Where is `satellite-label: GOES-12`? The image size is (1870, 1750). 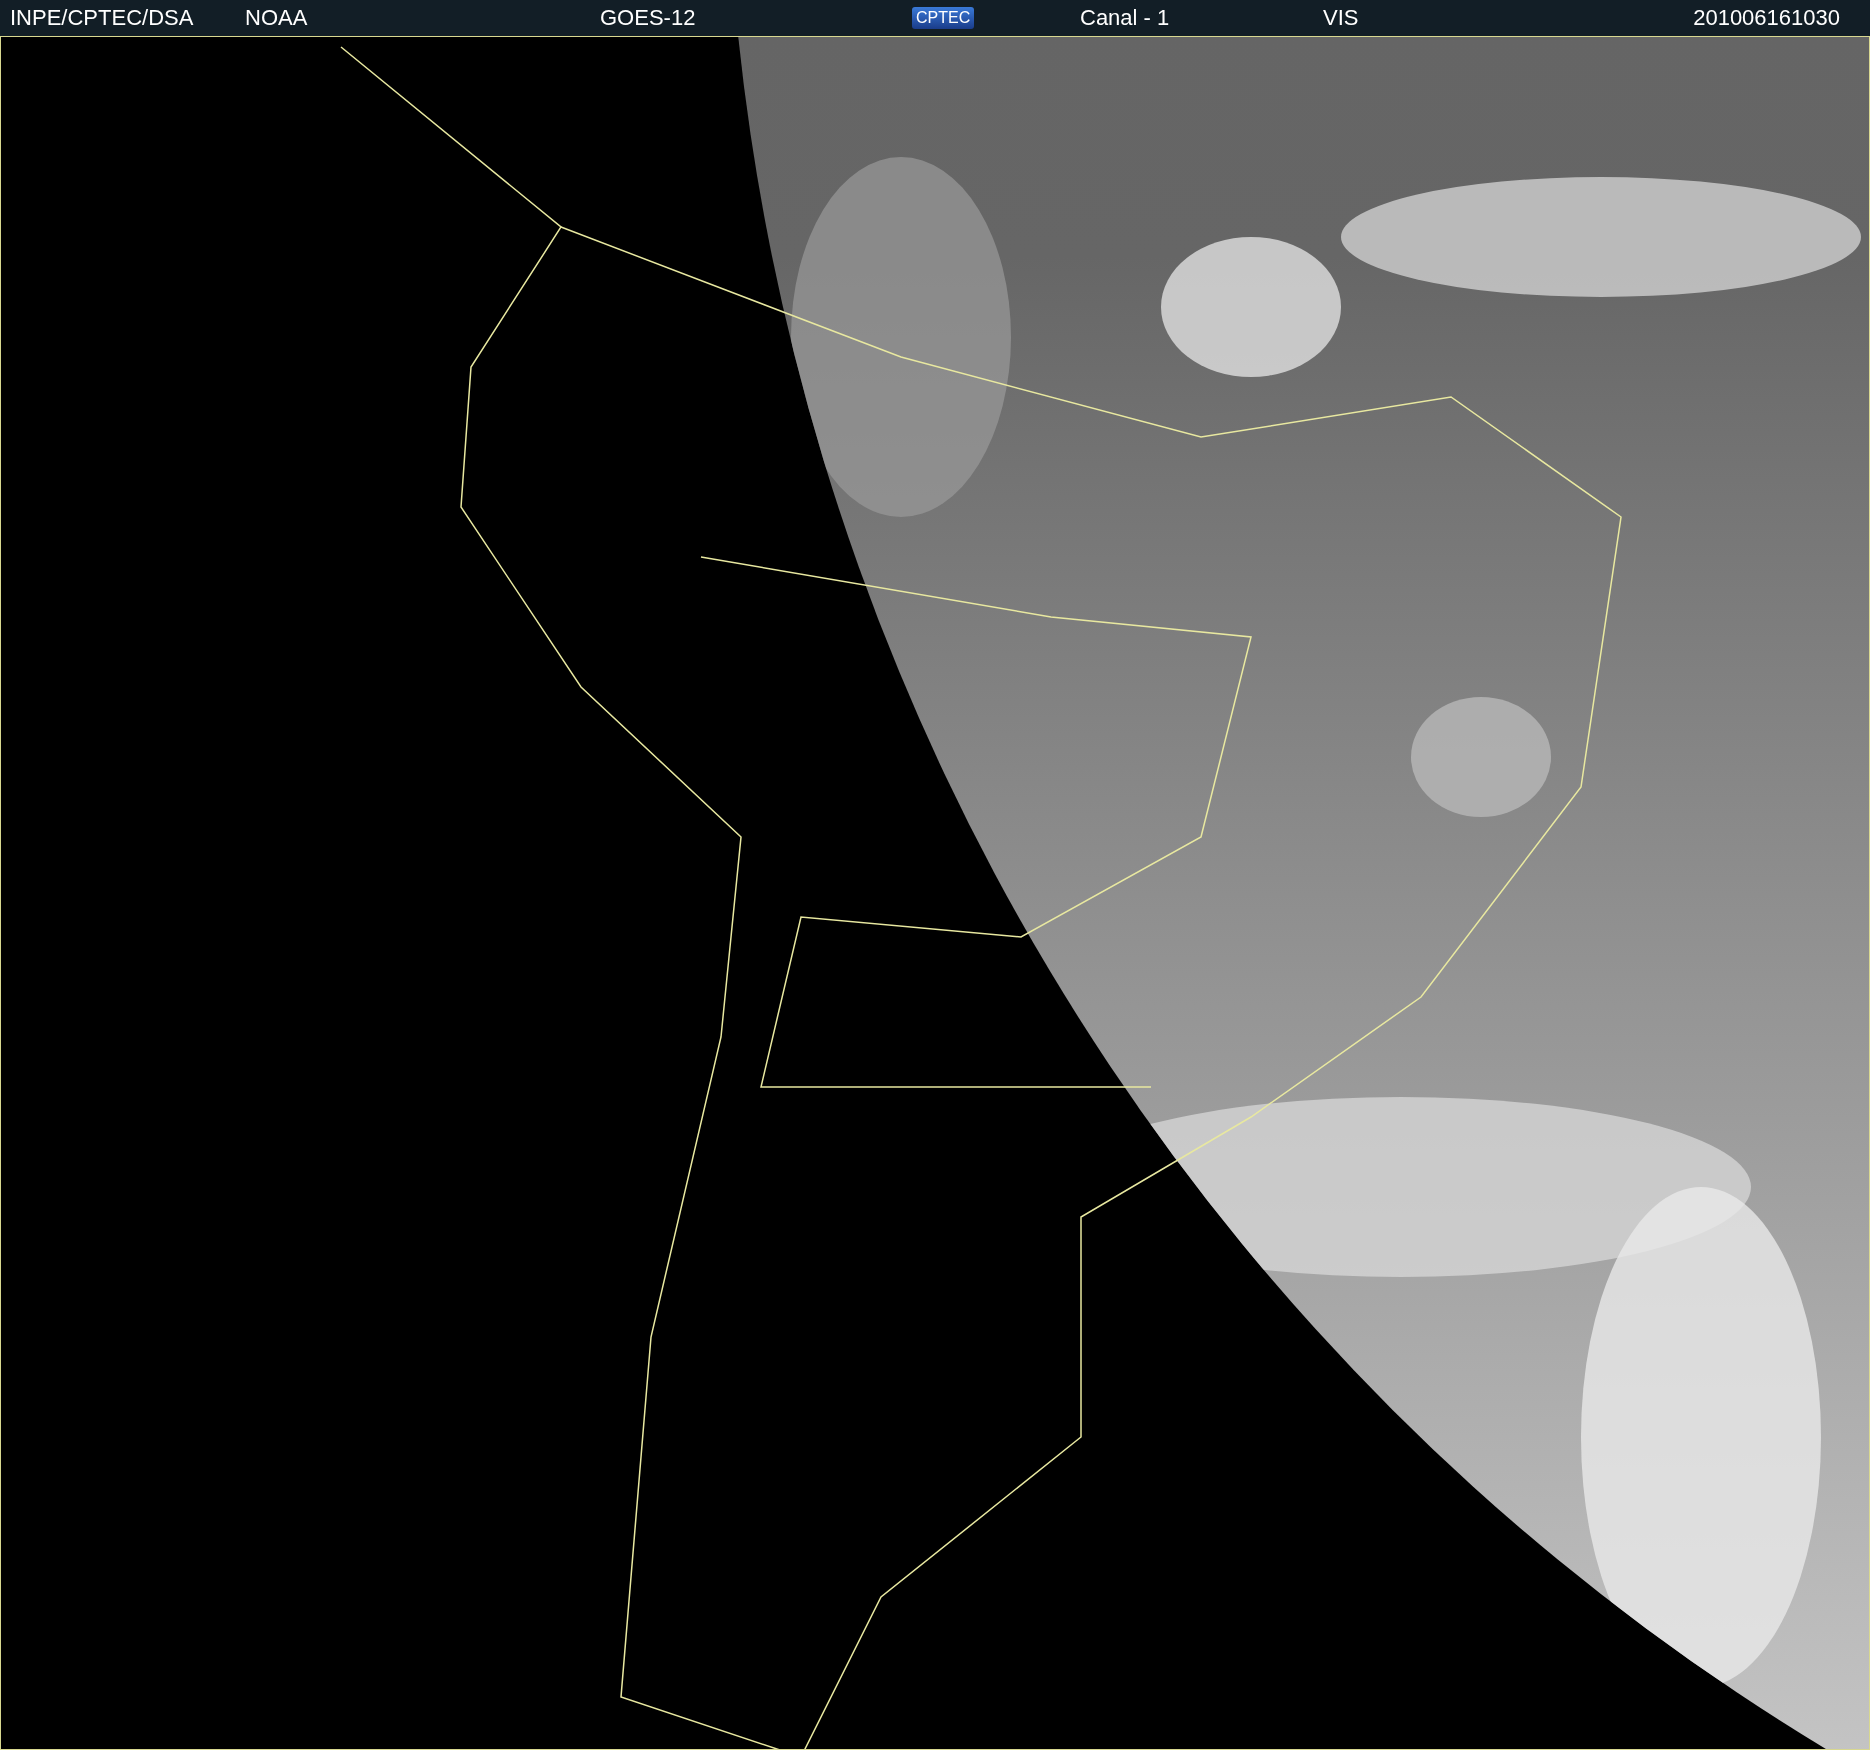
satellite-label: GOES-12 is located at coordinates (648, 18).